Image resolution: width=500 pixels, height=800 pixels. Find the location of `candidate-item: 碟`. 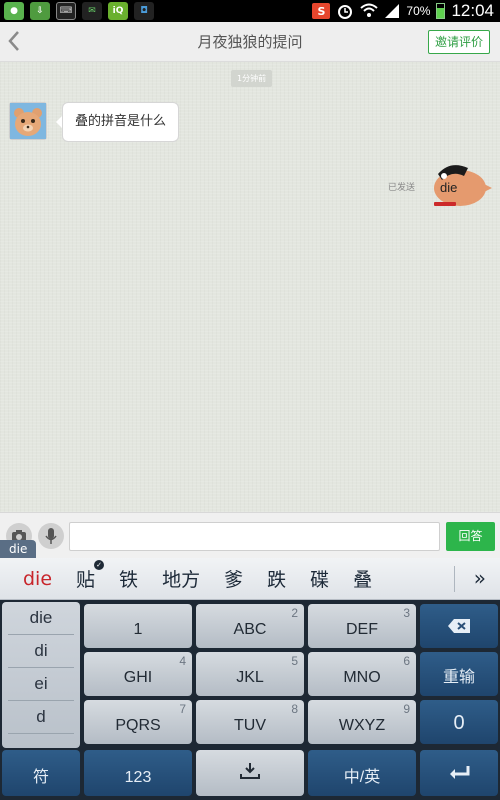

candidate-item: 碟 is located at coordinates (319, 578).